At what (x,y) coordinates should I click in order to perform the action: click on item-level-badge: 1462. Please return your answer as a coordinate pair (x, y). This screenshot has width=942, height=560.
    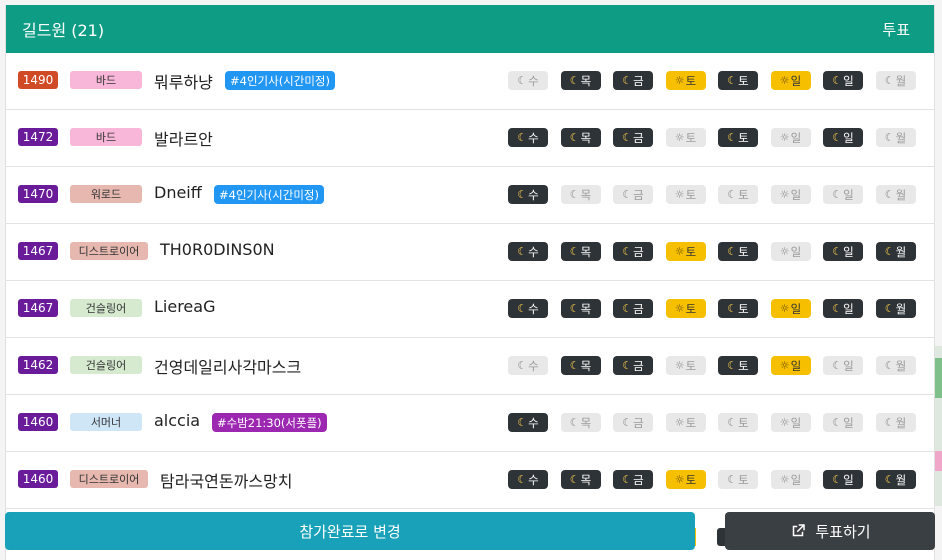
    Looking at the image, I should click on (38, 365).